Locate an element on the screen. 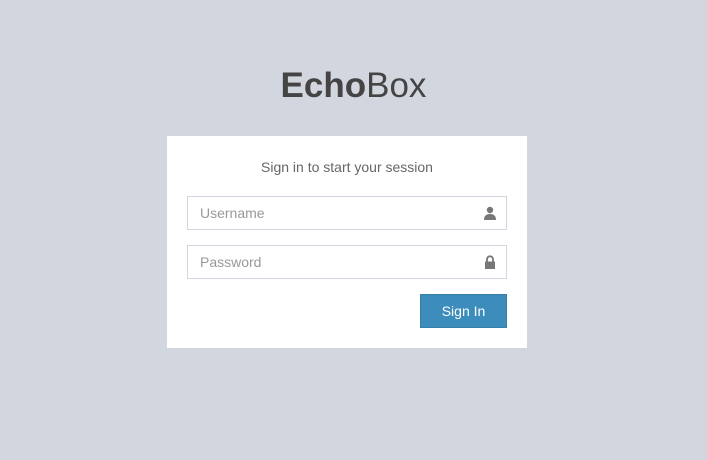 This screenshot has height=460, width=707. logo-bold-part: Echo is located at coordinates (323, 85).